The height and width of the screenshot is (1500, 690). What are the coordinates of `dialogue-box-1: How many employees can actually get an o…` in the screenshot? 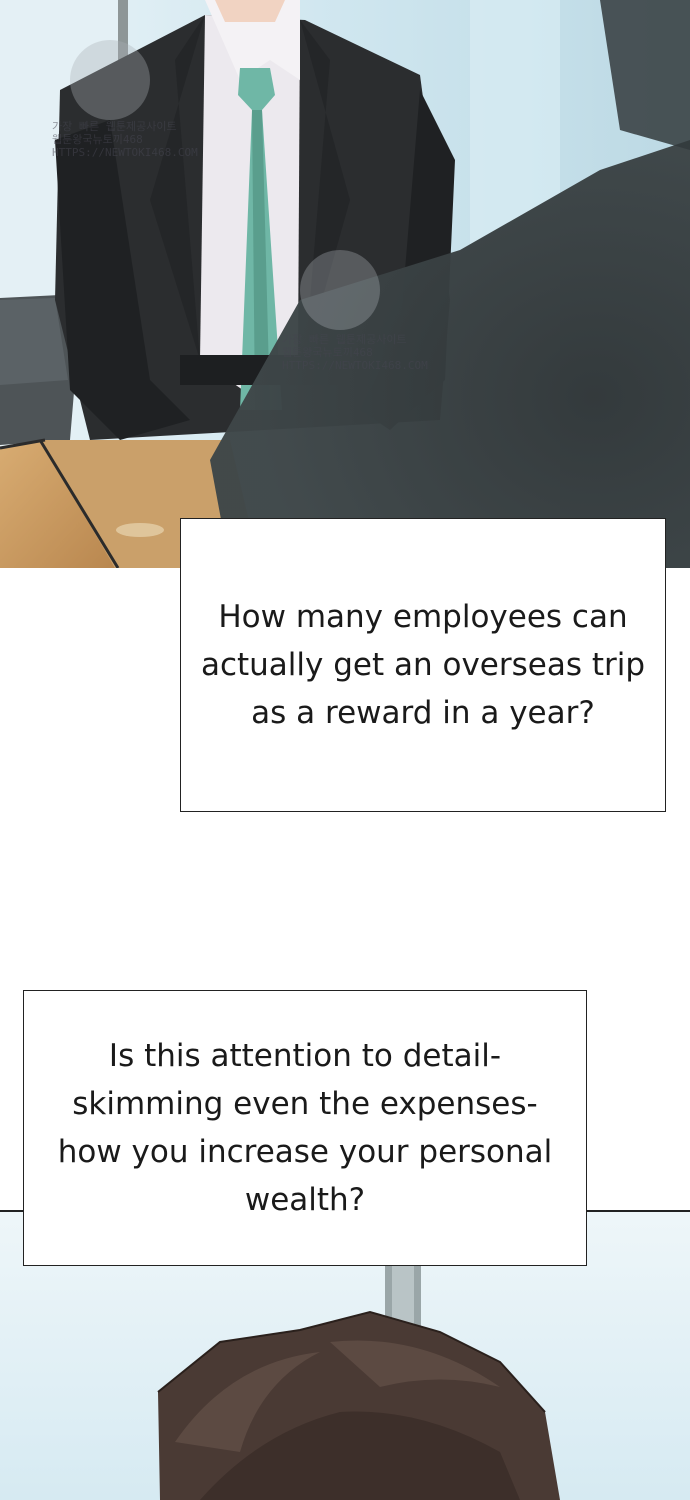 It's located at (423, 665).